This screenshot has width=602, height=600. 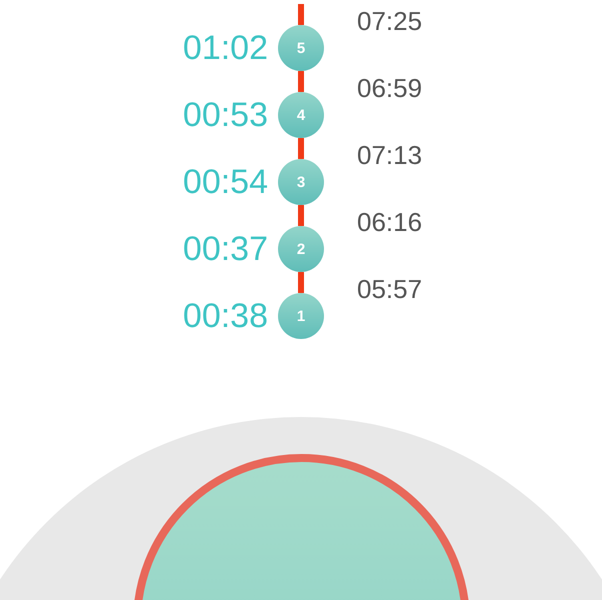 What do you see at coordinates (390, 286) in the screenshot?
I see `interval-time: 05:57` at bounding box center [390, 286].